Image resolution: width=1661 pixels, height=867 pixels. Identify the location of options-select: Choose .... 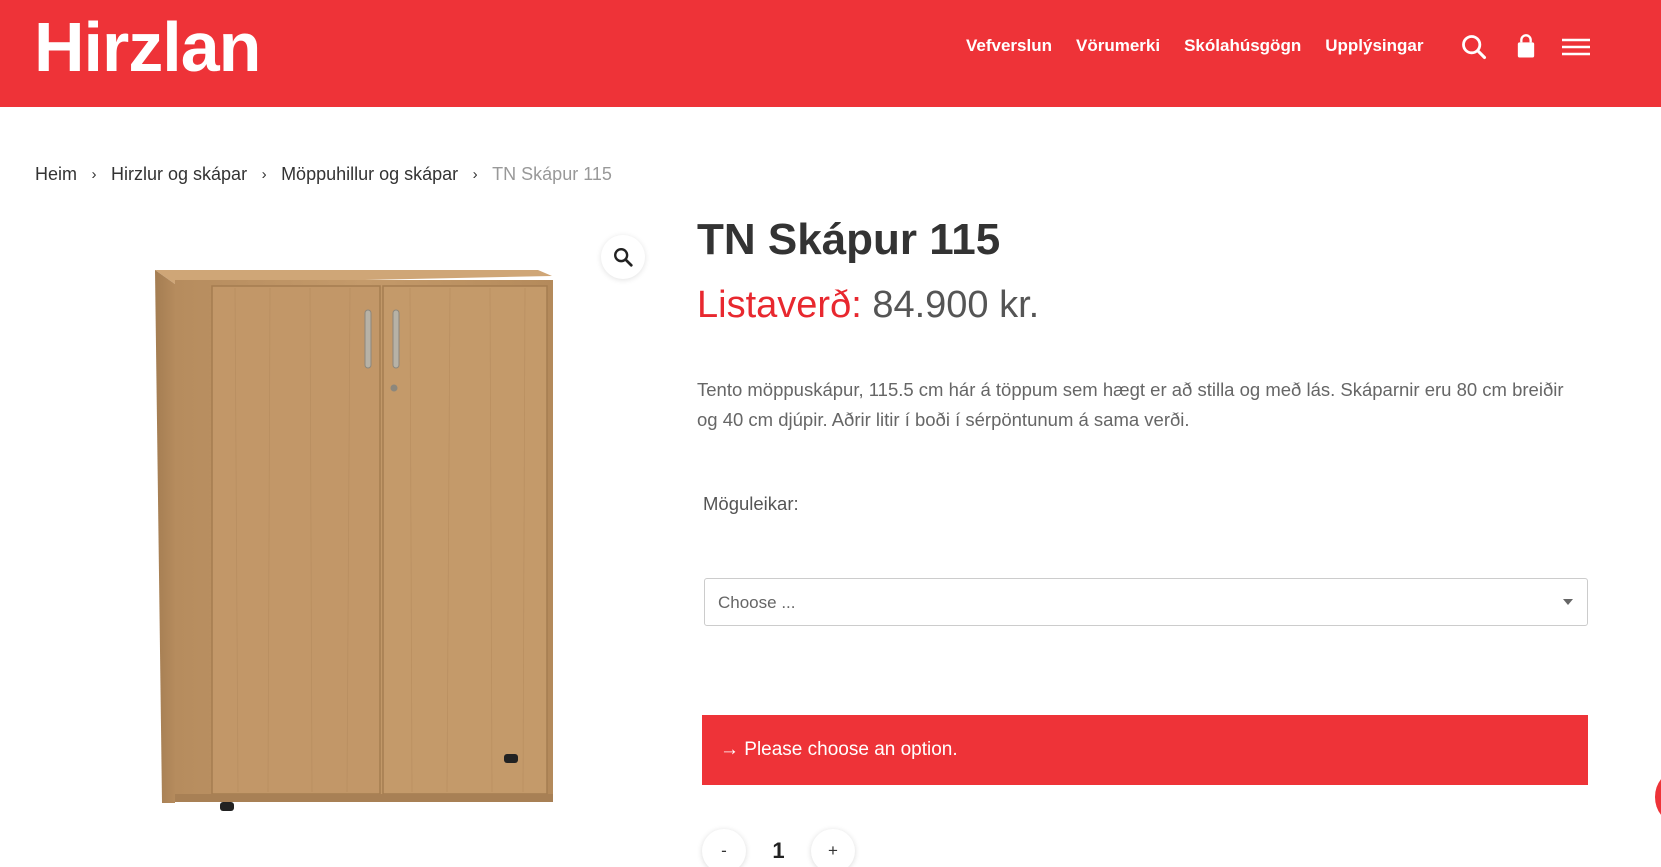
(1146, 602).